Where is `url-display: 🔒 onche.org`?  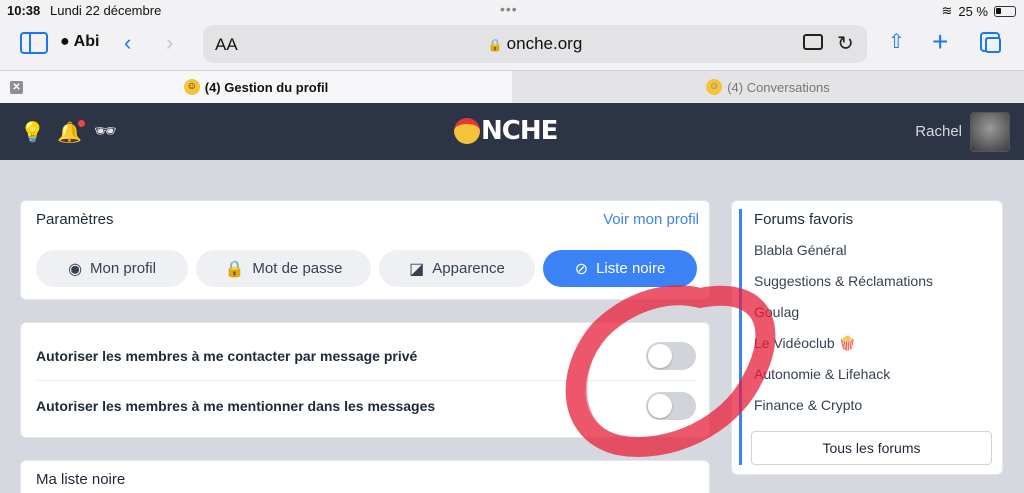 url-display: 🔒 onche.org is located at coordinates (535, 44).